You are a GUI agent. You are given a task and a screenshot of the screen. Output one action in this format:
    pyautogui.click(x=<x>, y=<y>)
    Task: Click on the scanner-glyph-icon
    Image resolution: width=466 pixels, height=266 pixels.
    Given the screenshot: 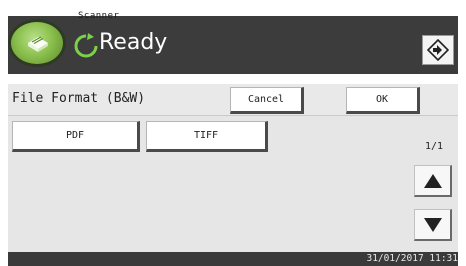 What is the action you would take?
    pyautogui.click(x=38, y=44)
    